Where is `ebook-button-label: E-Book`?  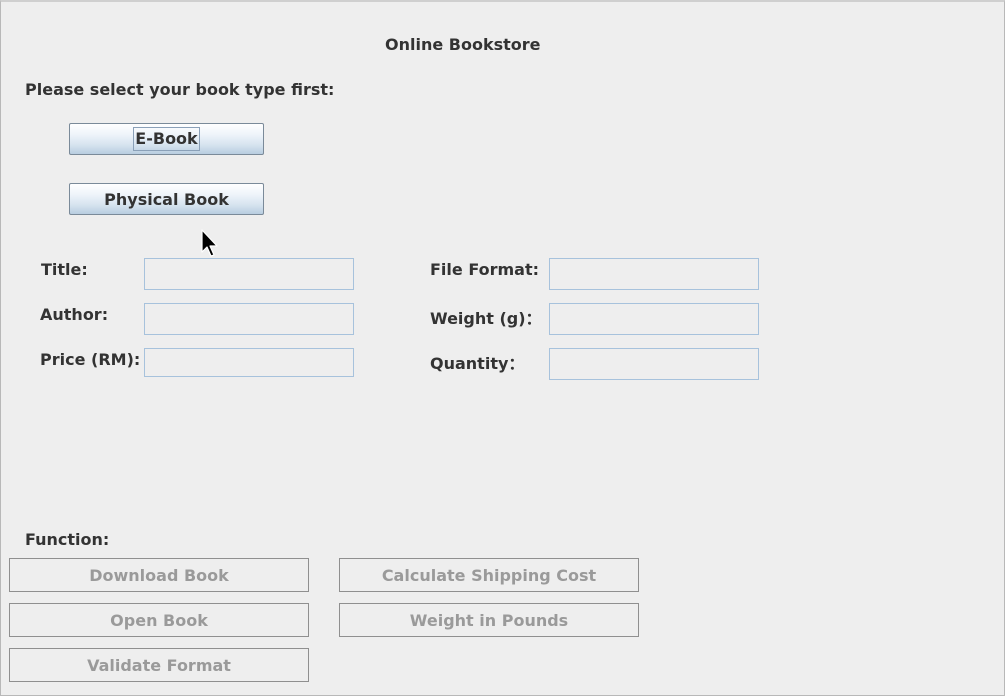
ebook-button-label: E-Book is located at coordinates (166, 139).